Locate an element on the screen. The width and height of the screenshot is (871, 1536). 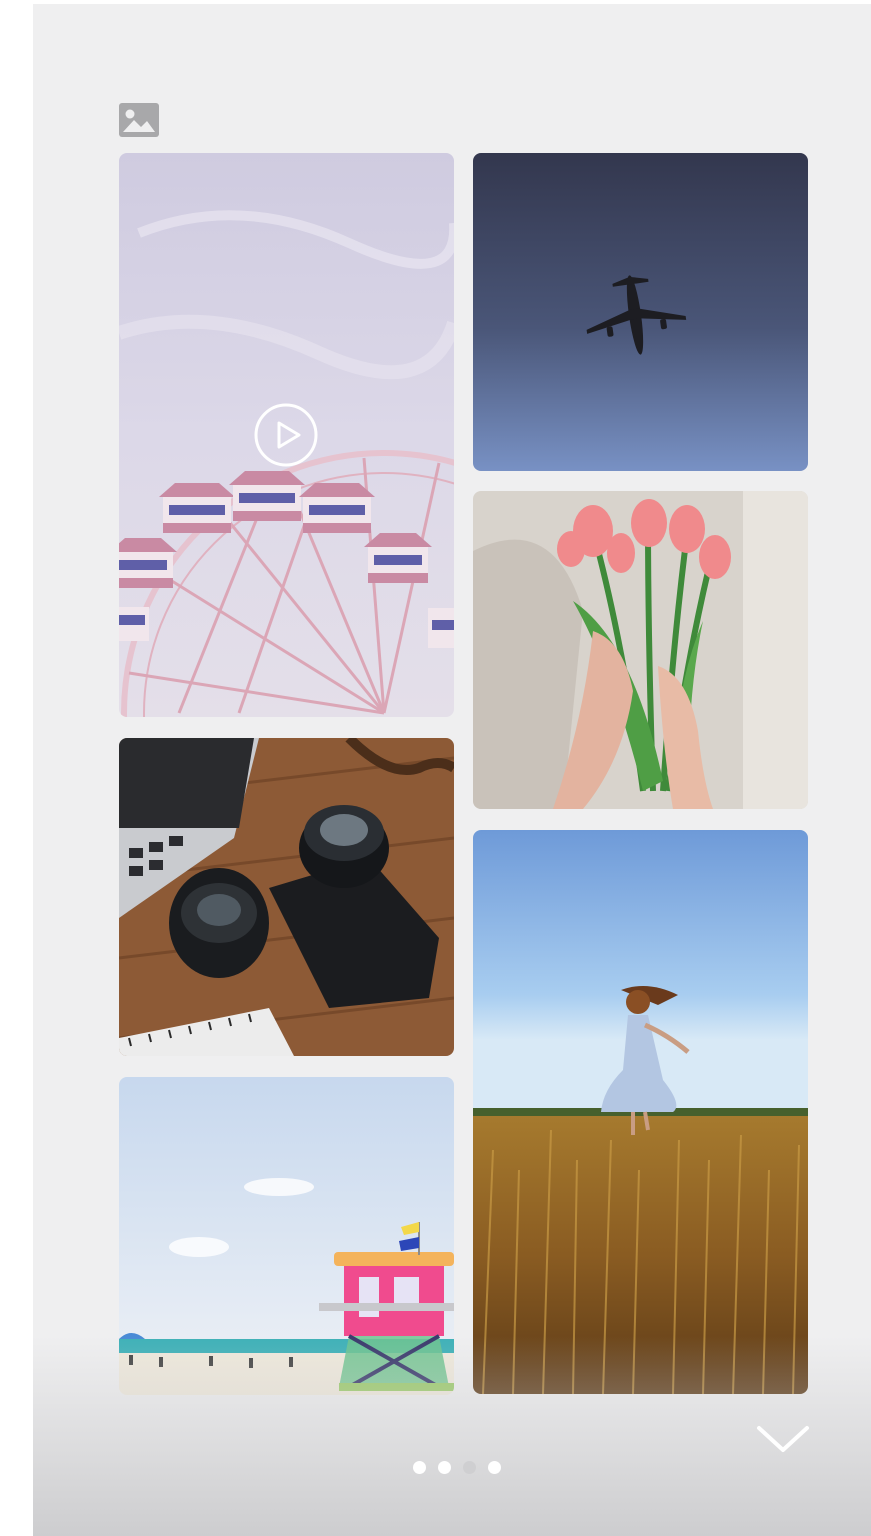
photo-tile-ferris-wheel is located at coordinates (286, 435).